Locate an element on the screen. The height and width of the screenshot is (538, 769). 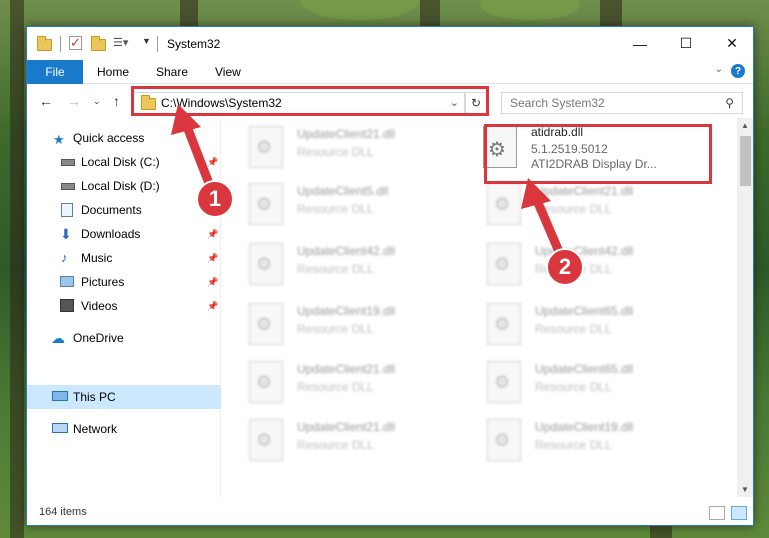
large-icons-view-icon is located at coordinates (739, 513).